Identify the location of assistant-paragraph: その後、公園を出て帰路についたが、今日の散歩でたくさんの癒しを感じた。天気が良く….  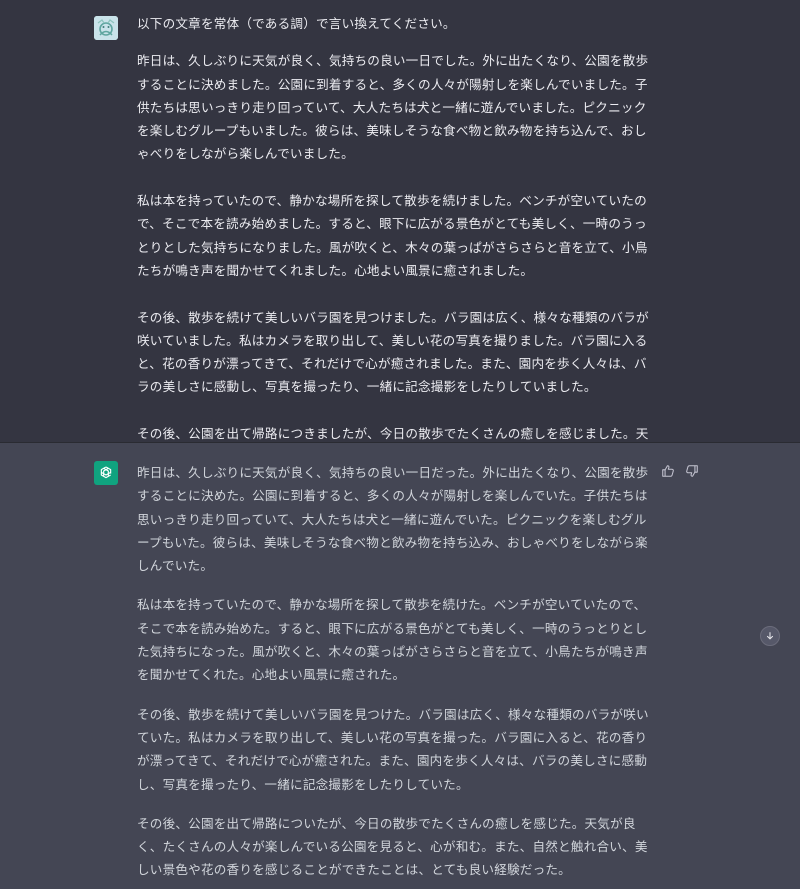
(392, 846).